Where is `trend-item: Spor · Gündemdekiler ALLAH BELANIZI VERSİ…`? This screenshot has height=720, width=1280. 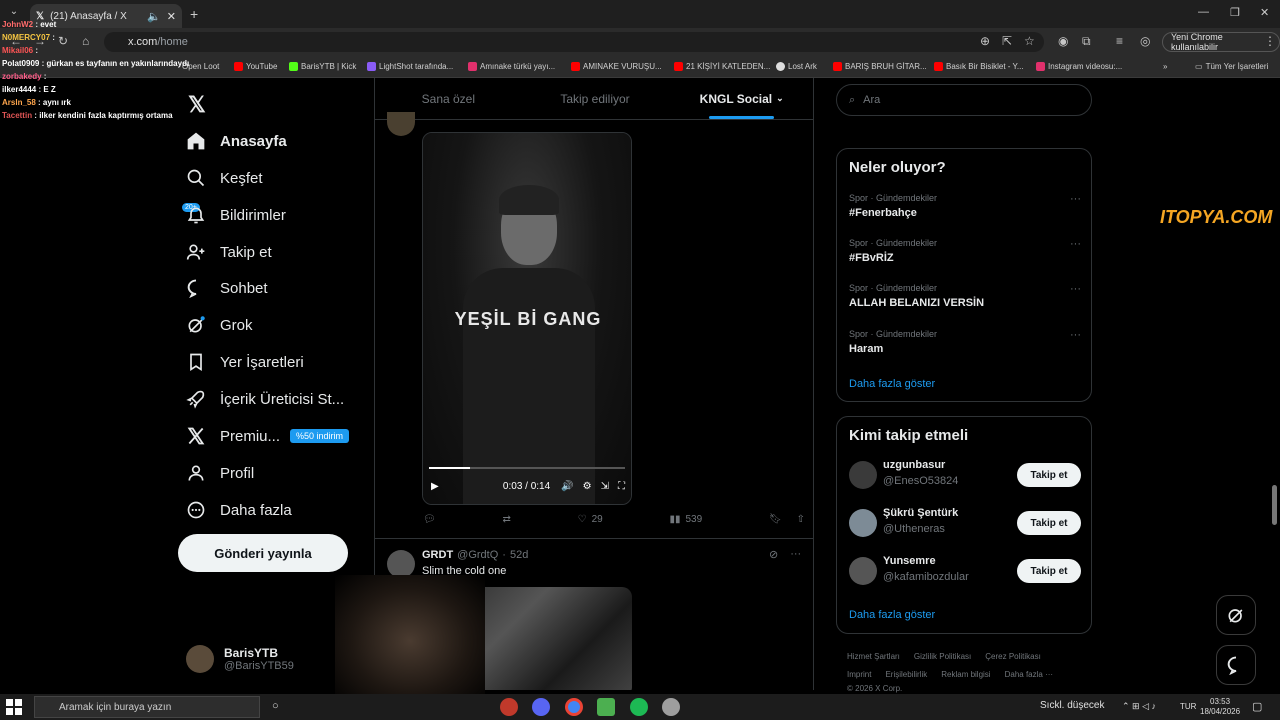 trend-item: Spor · Gündemdekiler ALLAH BELANIZI VERSİ… is located at coordinates (965, 296).